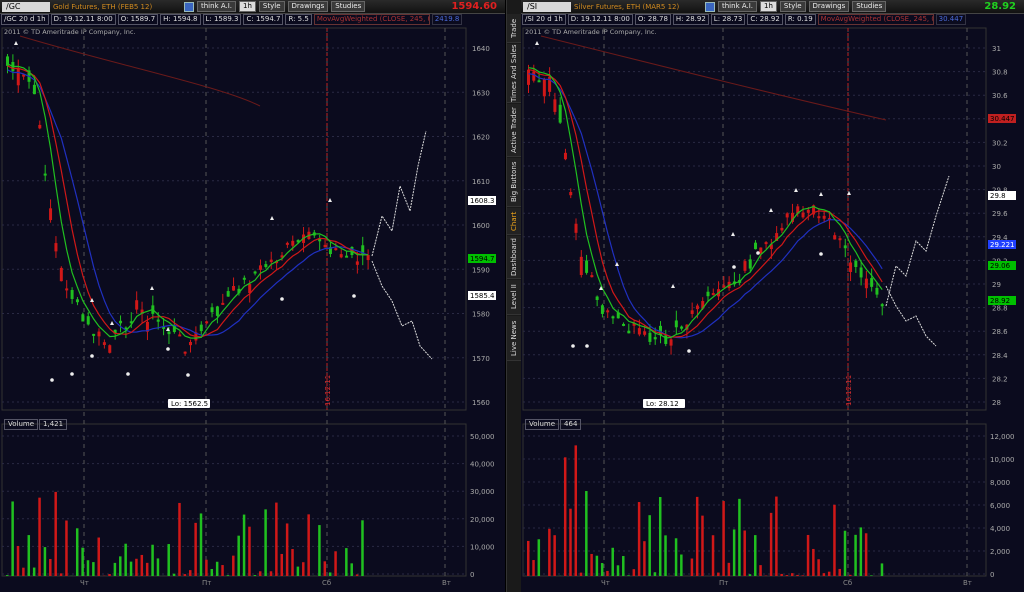 This screenshot has height=592, width=1024. What do you see at coordinates (869, 6) in the screenshot?
I see `silver-studies-button: Studies` at bounding box center [869, 6].